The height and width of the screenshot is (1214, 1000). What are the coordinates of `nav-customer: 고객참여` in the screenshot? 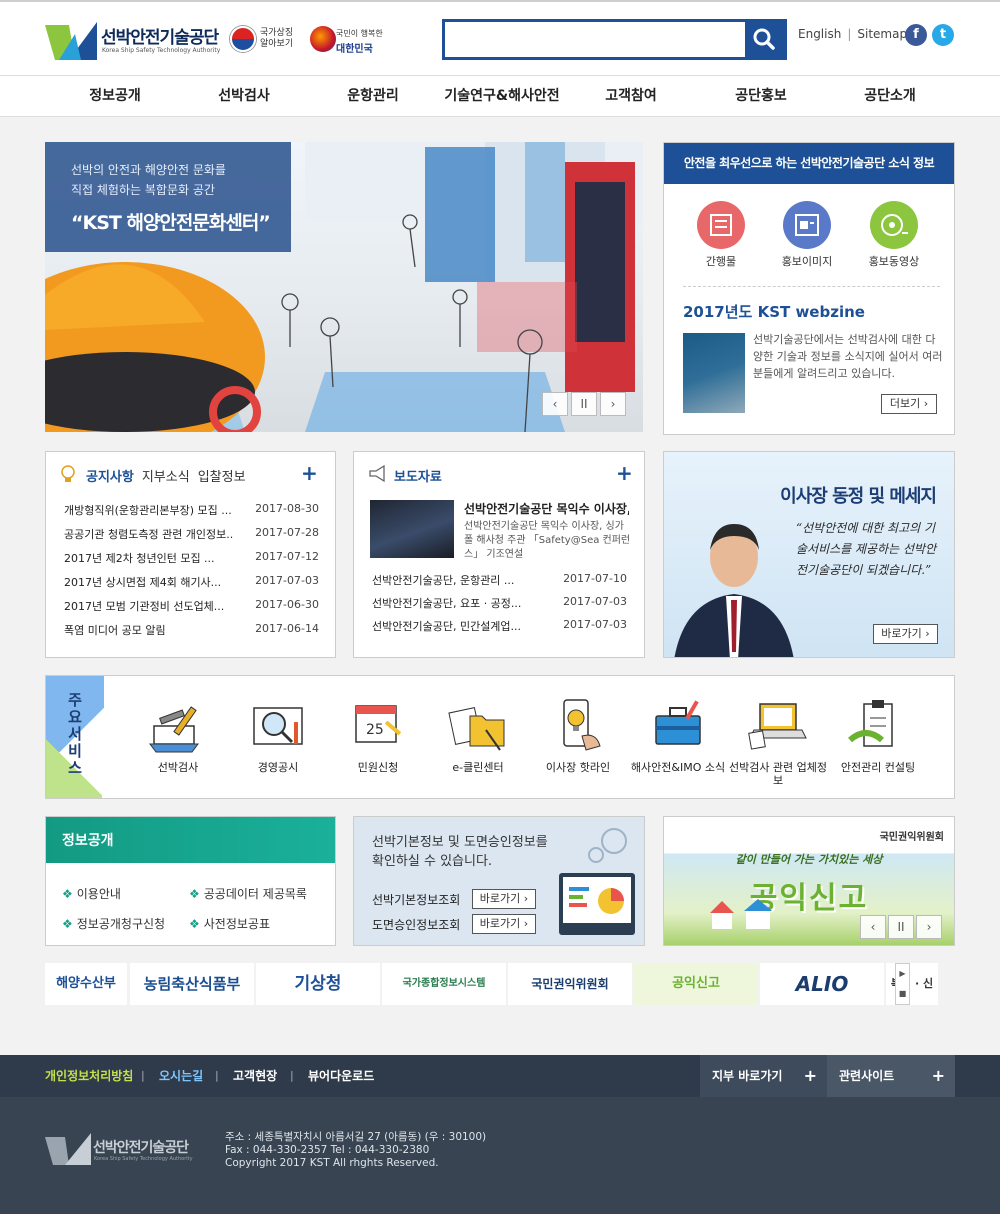 It's located at (631, 96).